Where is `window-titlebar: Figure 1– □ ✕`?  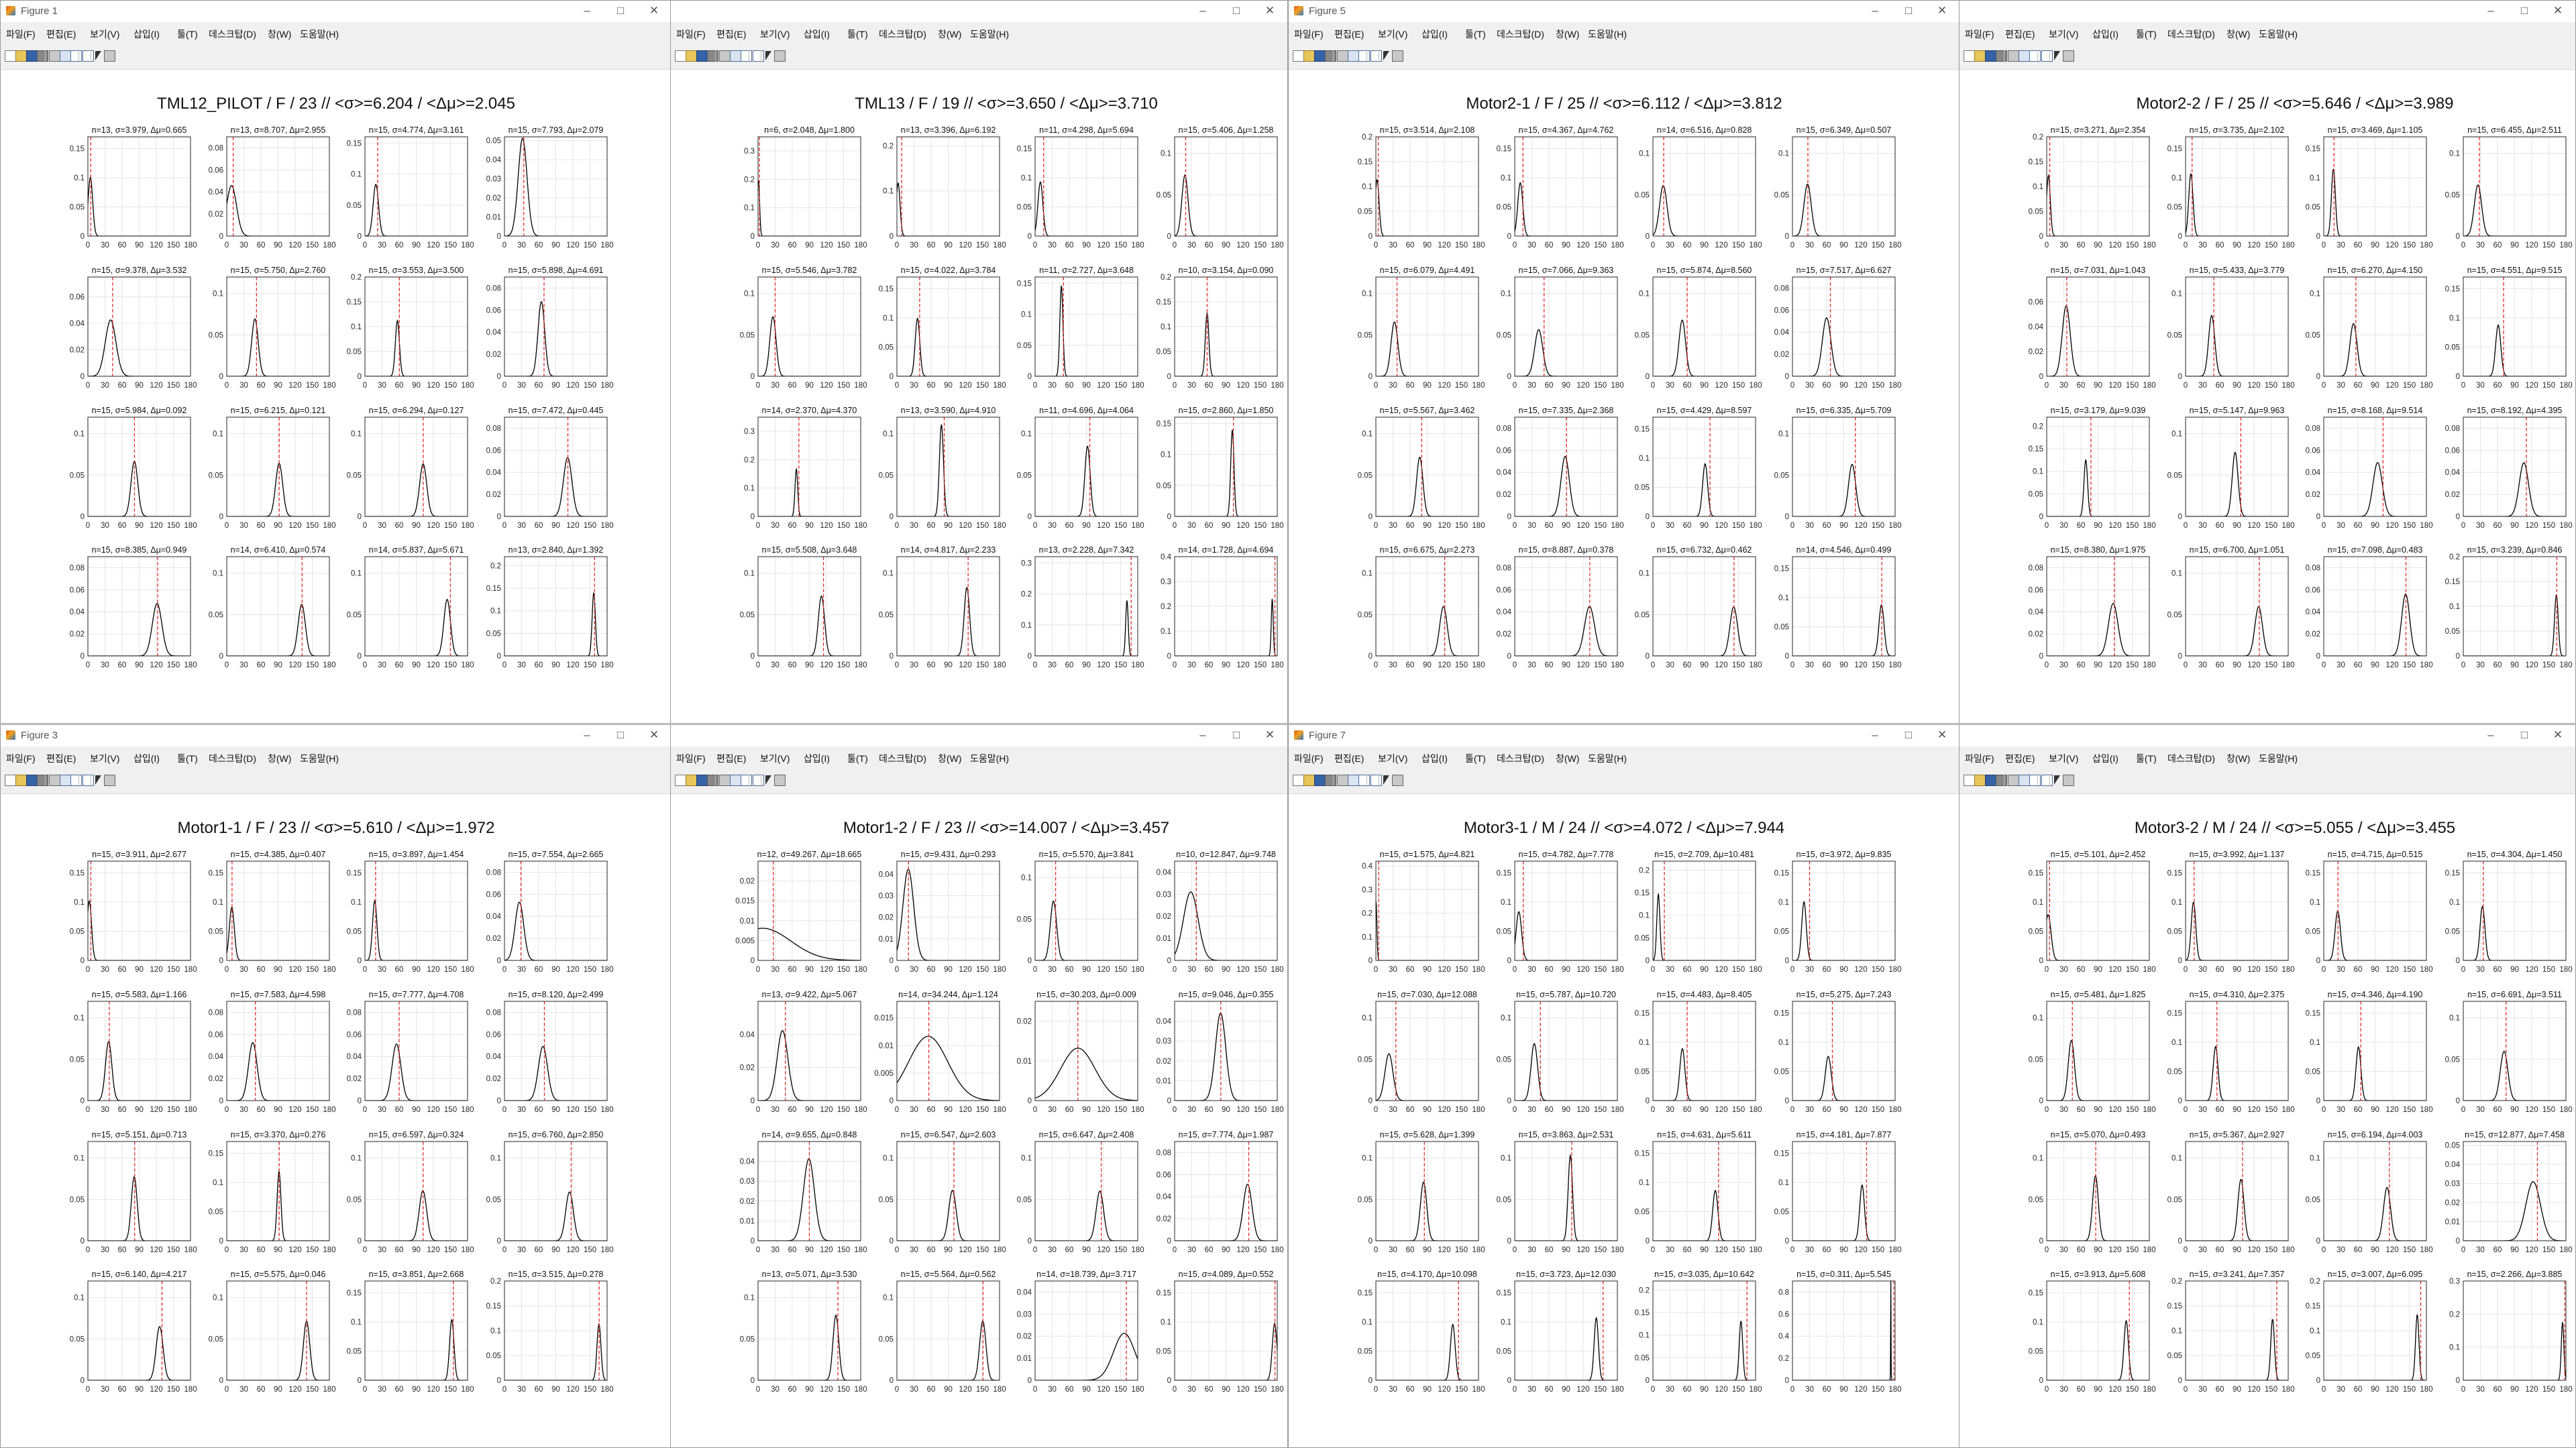
window-titlebar: Figure 1– □ ✕ is located at coordinates (336, 11).